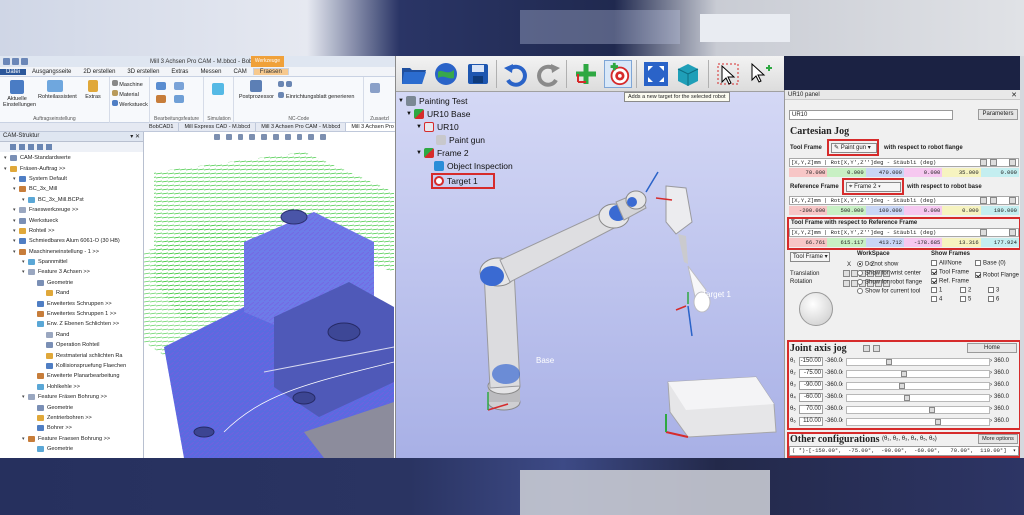 Image resolution: width=1024 pixels, height=515 pixels. I want to click on postprozessor-button: Postprozessor, so click(256, 90).